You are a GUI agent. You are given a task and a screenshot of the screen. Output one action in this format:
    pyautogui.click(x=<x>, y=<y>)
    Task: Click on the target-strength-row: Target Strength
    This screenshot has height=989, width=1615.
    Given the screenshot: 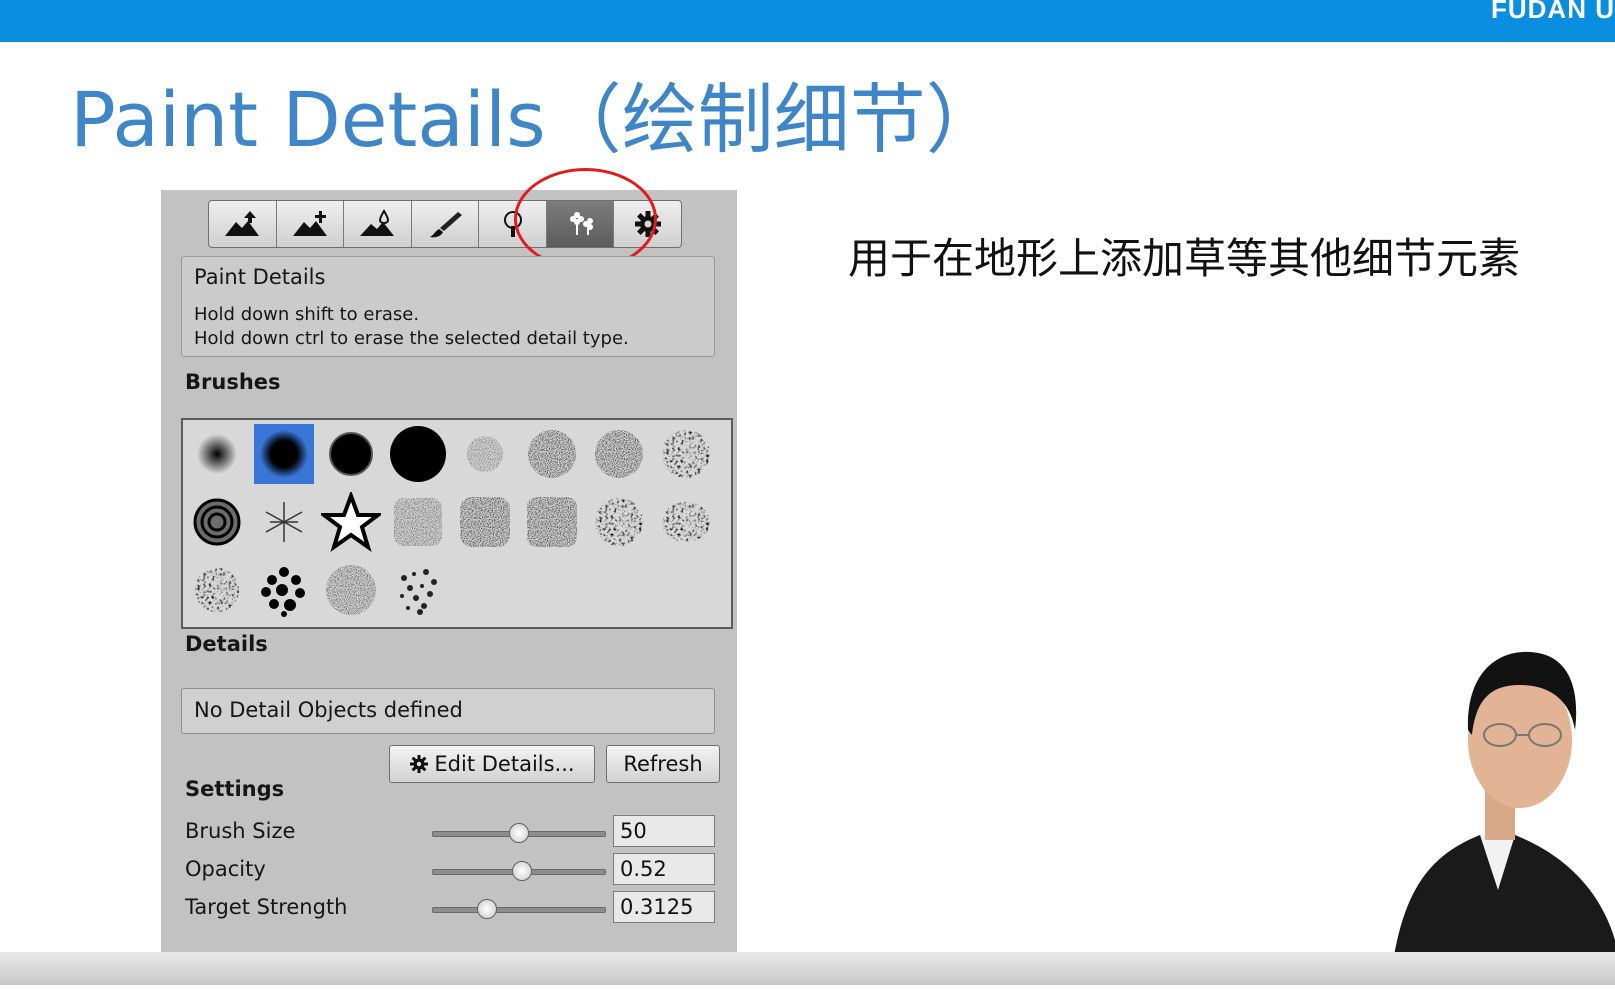 What is the action you would take?
    pyautogui.click(x=450, y=908)
    